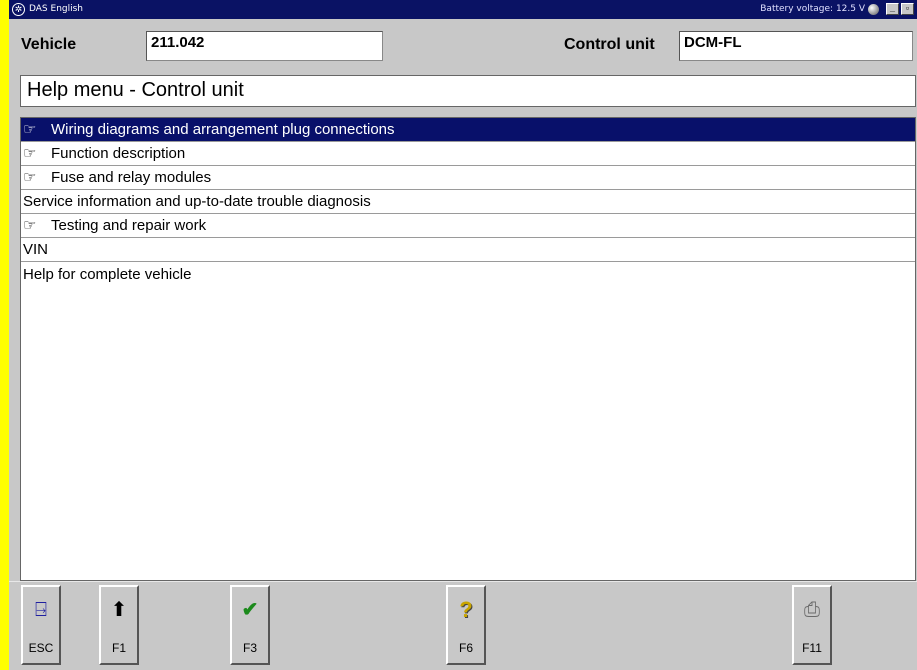 Image resolution: width=917 pixels, height=670 pixels. Describe the element at coordinates (907, 9) in the screenshot. I see `restore-button: ▫` at that location.